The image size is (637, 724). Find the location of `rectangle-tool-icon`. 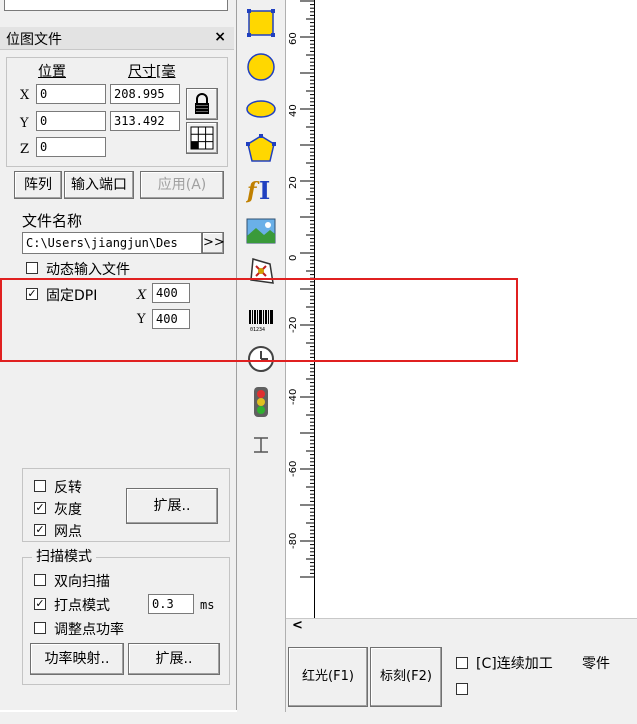

rectangle-tool-icon is located at coordinates (261, 23).